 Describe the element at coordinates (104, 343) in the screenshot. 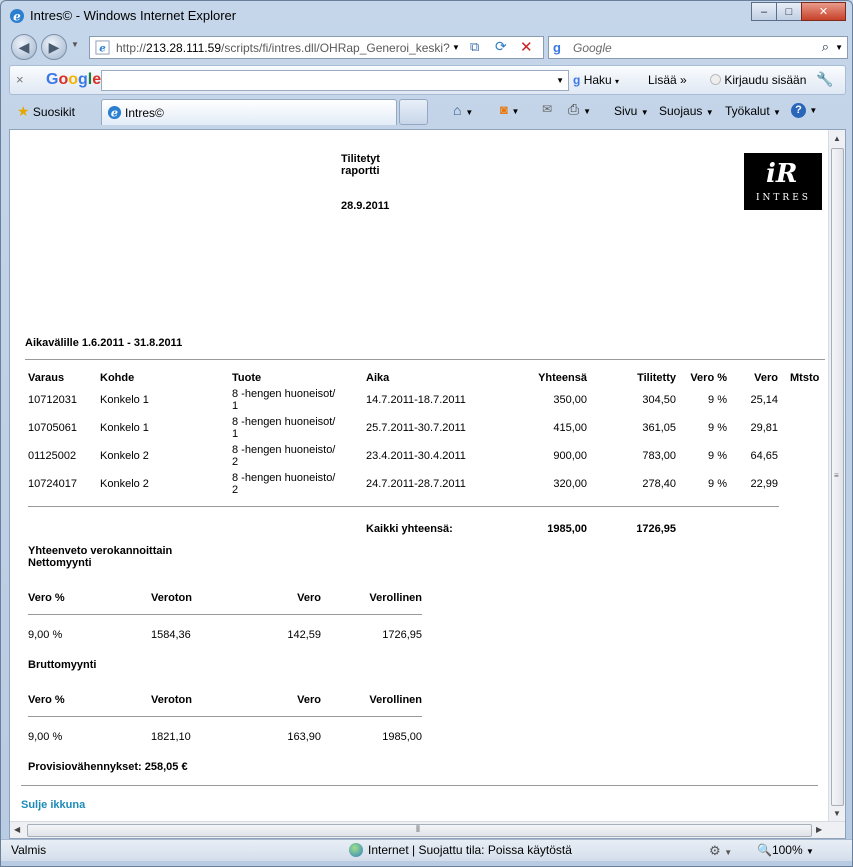

I see `period-label: Aikavälille 1.6.2011 - 31.8.2011` at that location.